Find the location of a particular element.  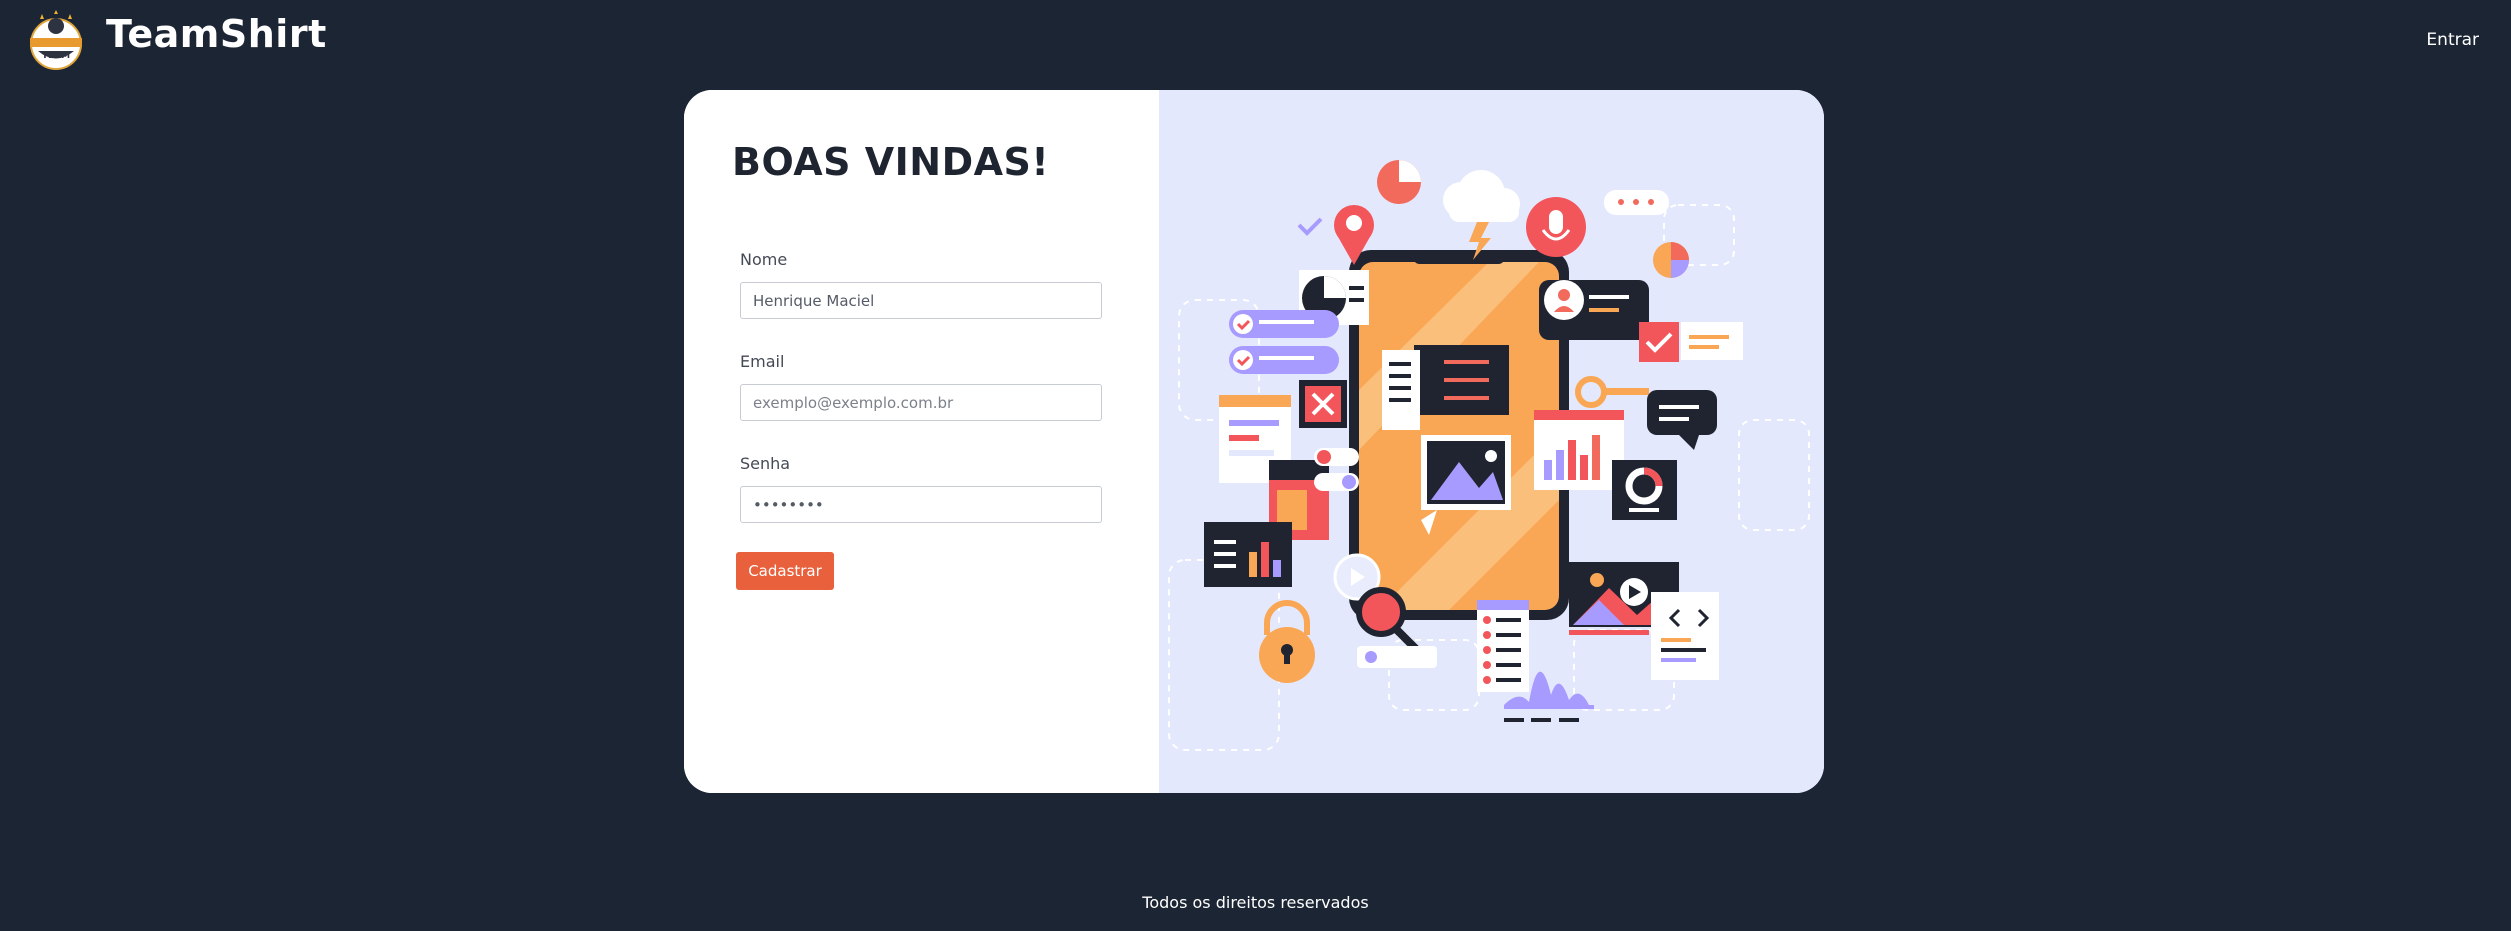

name-input is located at coordinates (921, 300).